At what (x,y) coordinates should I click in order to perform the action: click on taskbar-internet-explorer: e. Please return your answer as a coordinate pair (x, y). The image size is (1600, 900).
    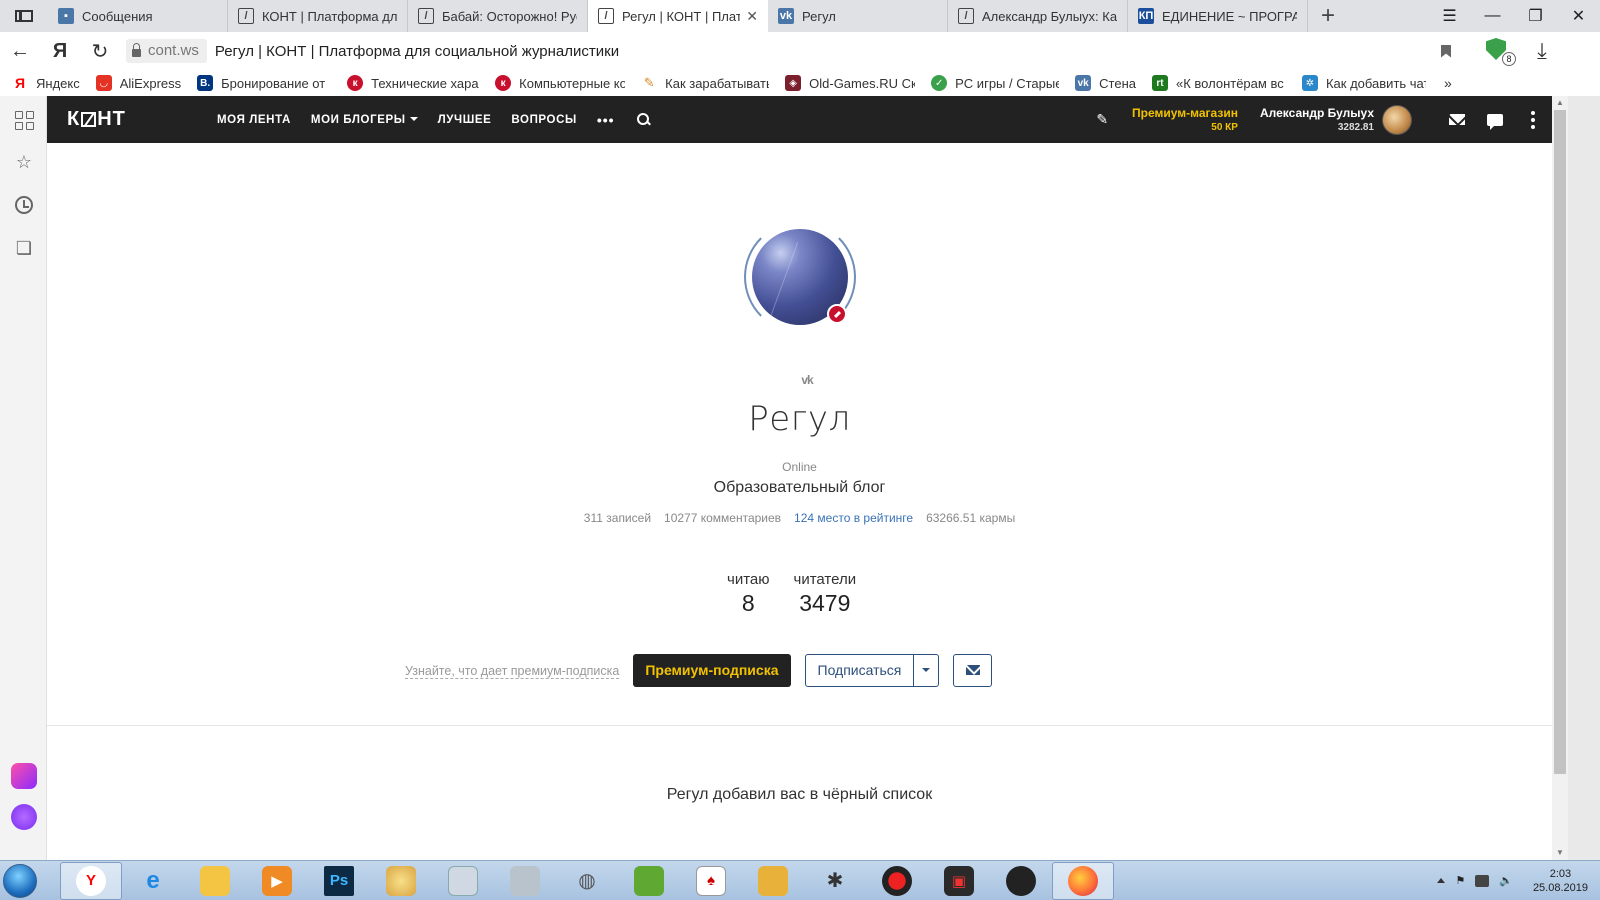
    Looking at the image, I should click on (153, 881).